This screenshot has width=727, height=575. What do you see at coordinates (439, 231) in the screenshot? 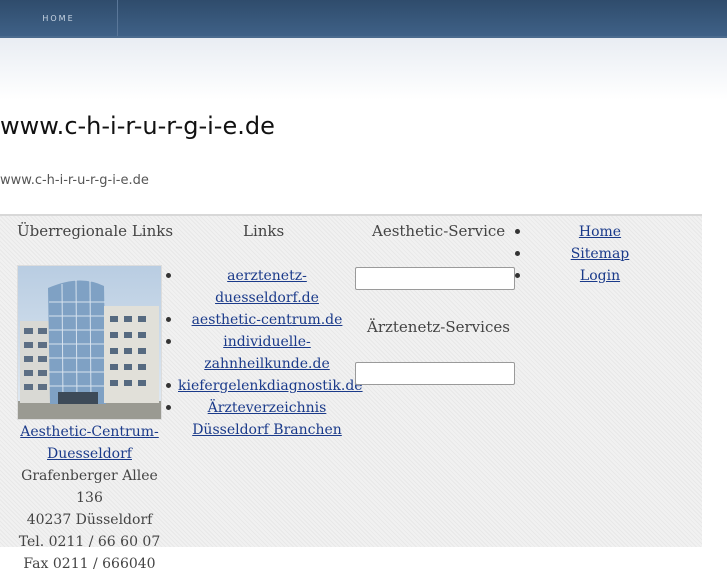
I see `aesthetic-service-heading: Aesthetic-Service` at bounding box center [439, 231].